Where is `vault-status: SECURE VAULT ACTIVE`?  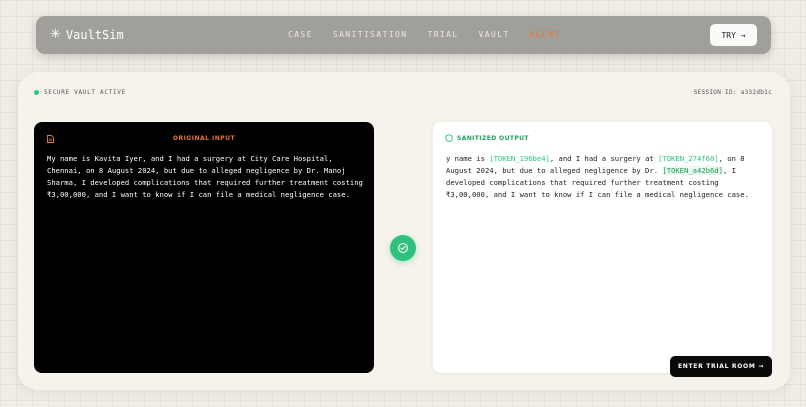
vault-status: SECURE VAULT ACTIVE is located at coordinates (80, 92).